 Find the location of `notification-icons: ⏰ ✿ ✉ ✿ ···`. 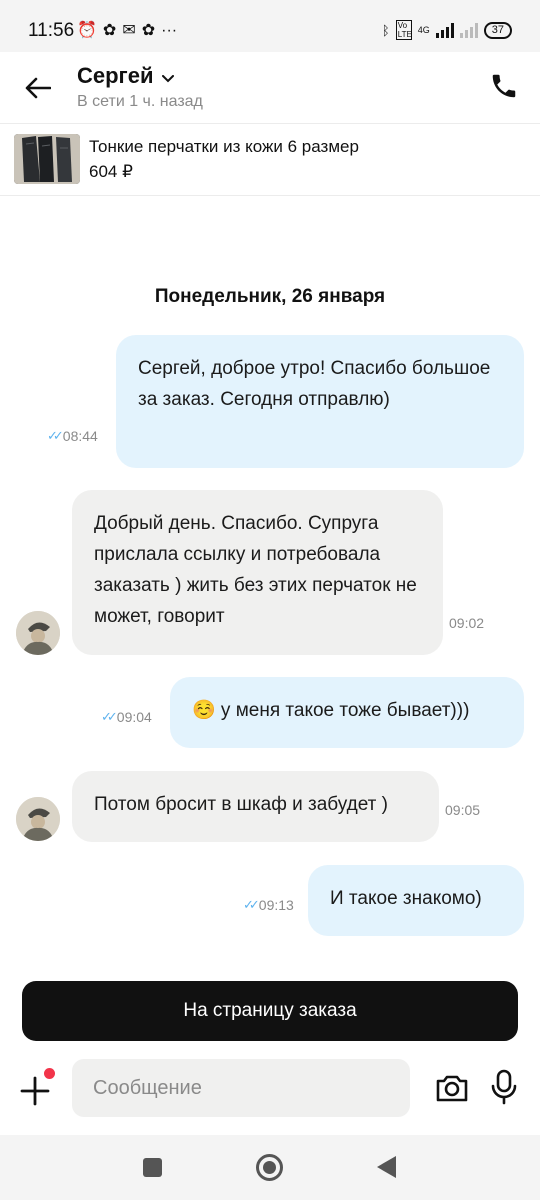

notification-icons: ⏰ ✿ ✉ ✿ ··· is located at coordinates (127, 31).